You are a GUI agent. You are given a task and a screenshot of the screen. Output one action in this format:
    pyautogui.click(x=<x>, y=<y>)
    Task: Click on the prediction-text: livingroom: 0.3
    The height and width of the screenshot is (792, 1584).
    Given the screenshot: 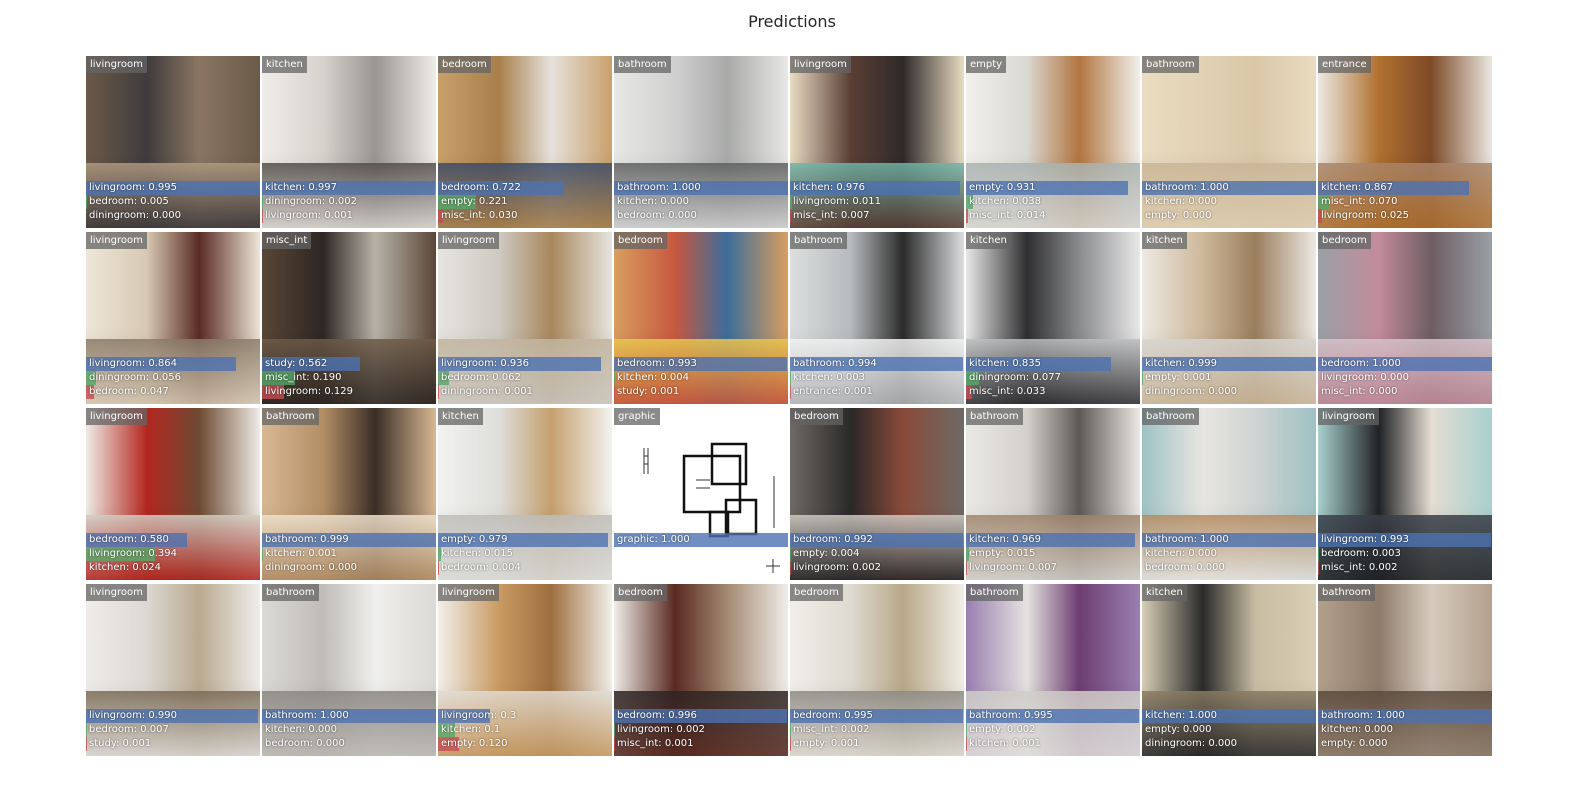 What is the action you would take?
    pyautogui.click(x=479, y=715)
    